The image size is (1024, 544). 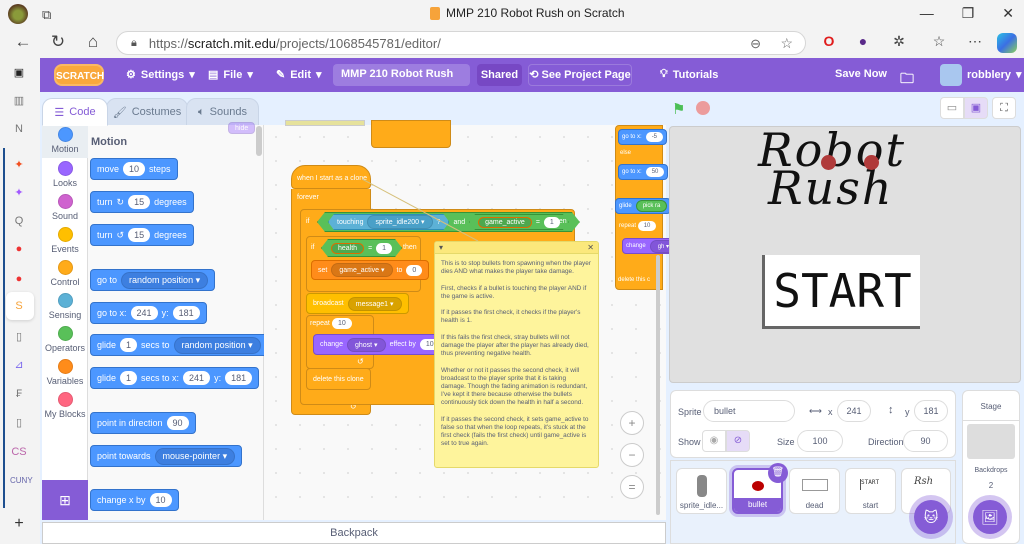 What do you see at coordinates (952, 108) in the screenshot?
I see `small-stage-button: ▭` at bounding box center [952, 108].